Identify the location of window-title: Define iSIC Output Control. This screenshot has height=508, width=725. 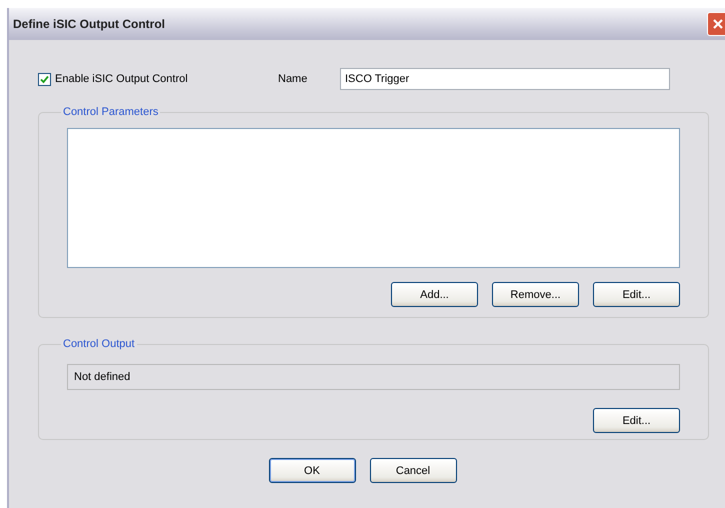
(89, 24).